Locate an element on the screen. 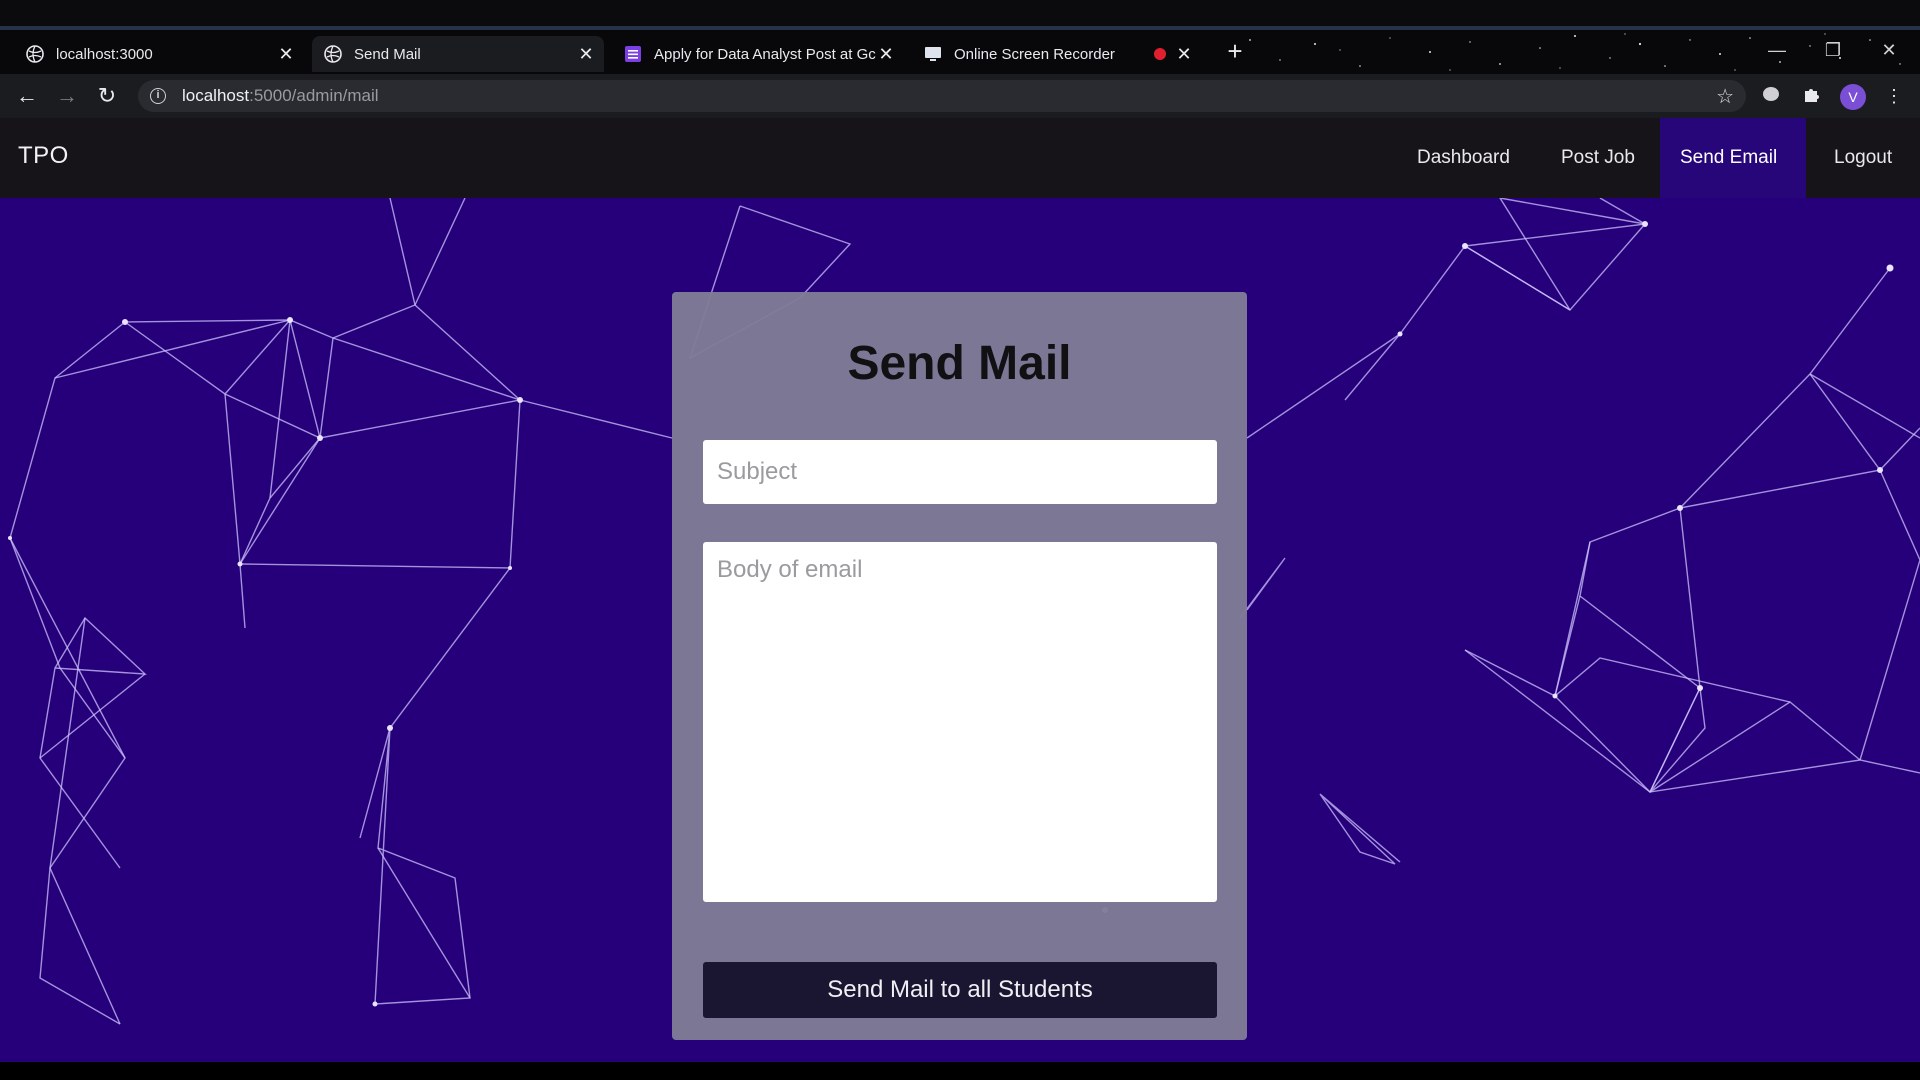 This screenshot has height=1080, width=1920. starfield-decoration is located at coordinates (1575, 52).